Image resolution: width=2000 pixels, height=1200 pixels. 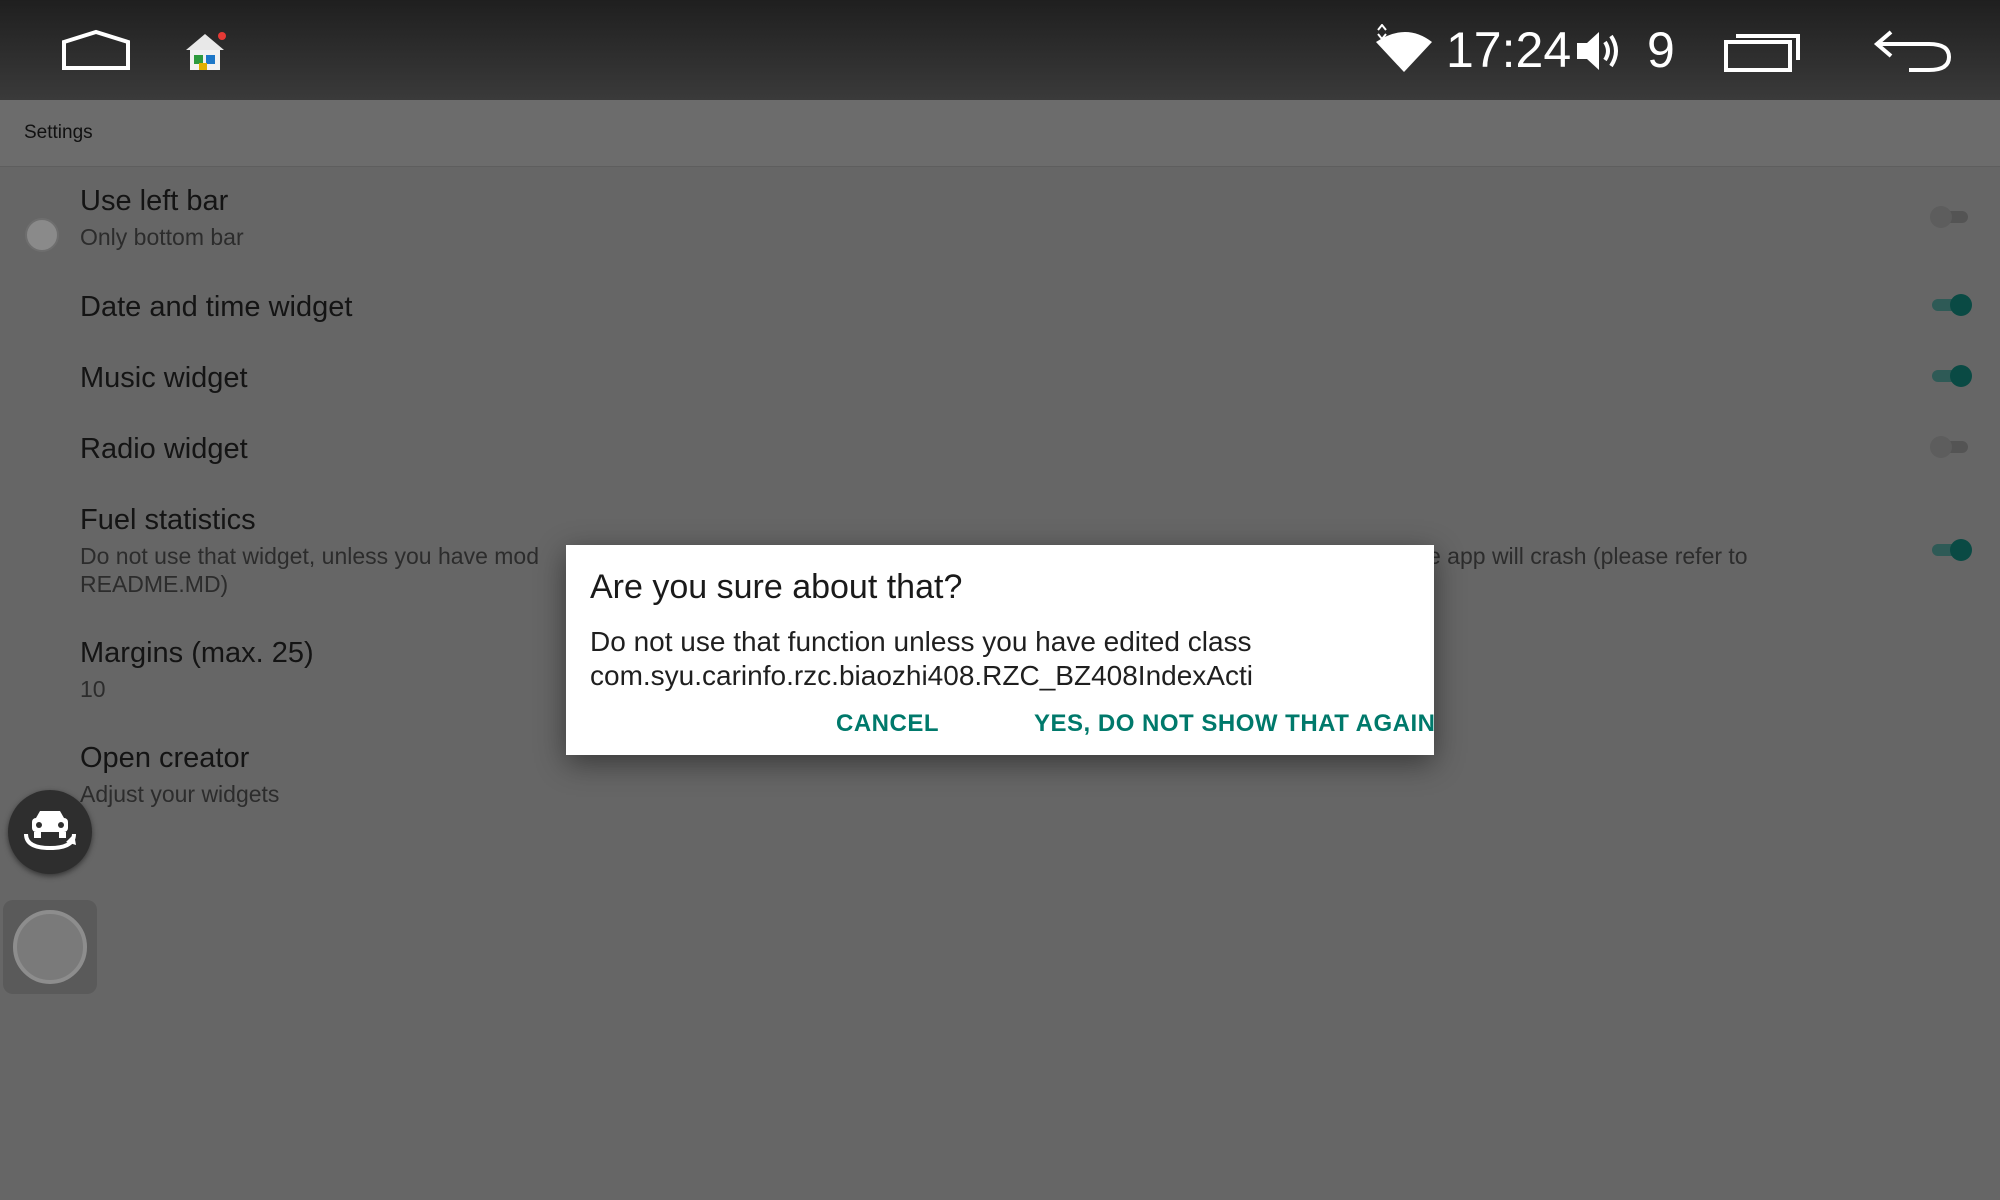 I want to click on date-time-widget-switch, so click(x=1951, y=305).